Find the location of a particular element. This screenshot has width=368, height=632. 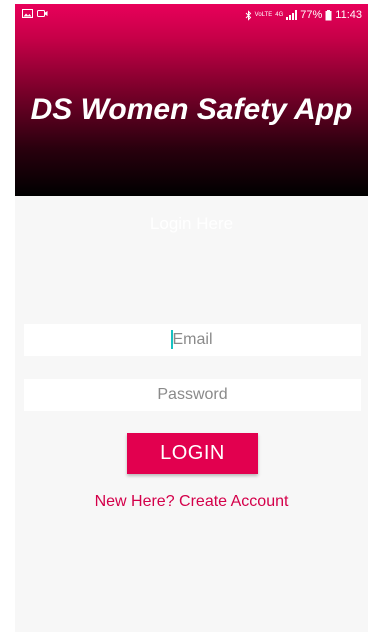

status-left is located at coordinates (35, 13).